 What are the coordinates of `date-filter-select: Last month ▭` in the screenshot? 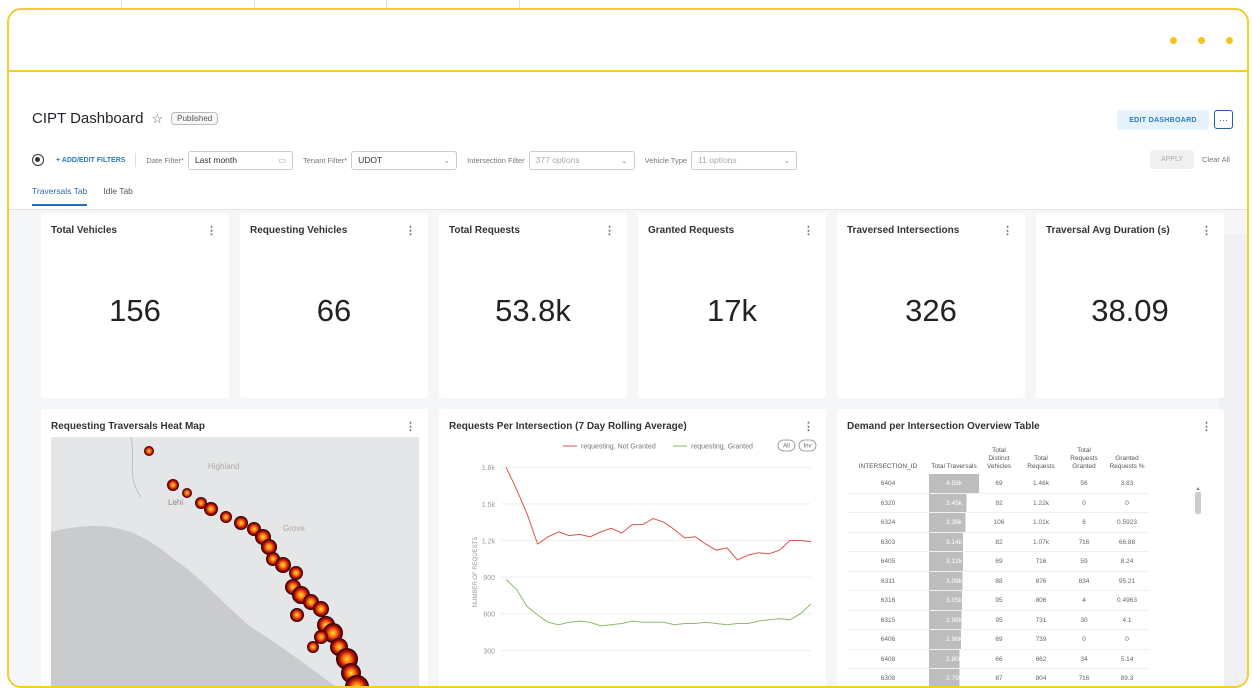 It's located at (240, 160).